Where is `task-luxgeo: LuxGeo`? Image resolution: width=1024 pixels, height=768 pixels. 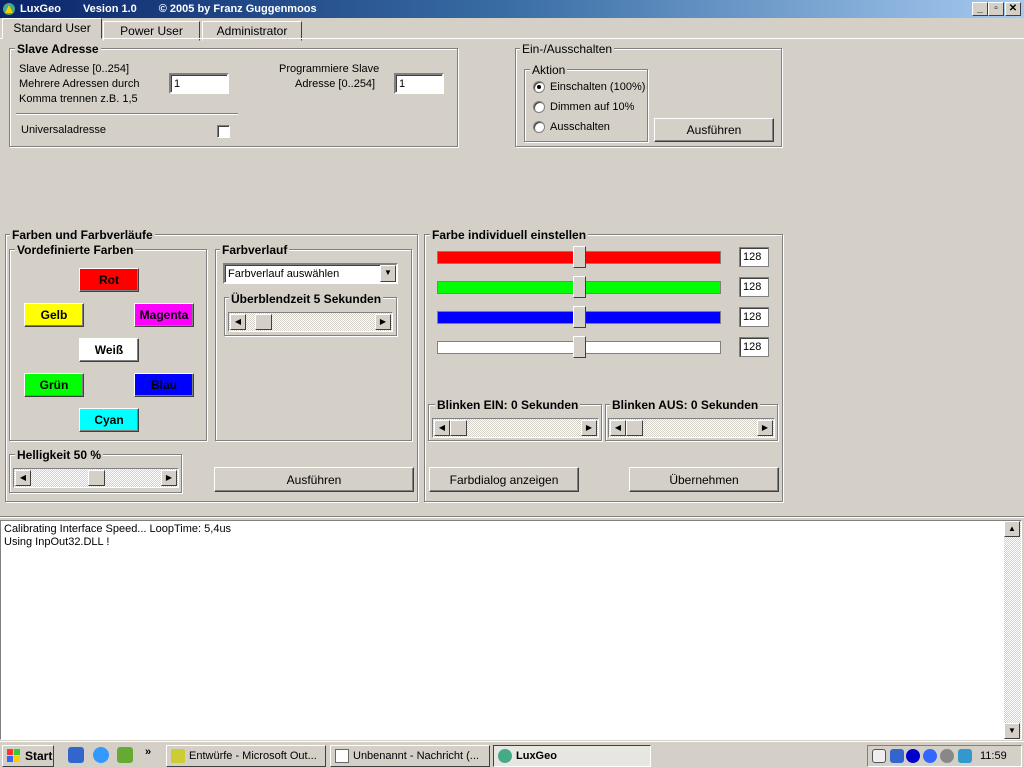 task-luxgeo: LuxGeo is located at coordinates (572, 756).